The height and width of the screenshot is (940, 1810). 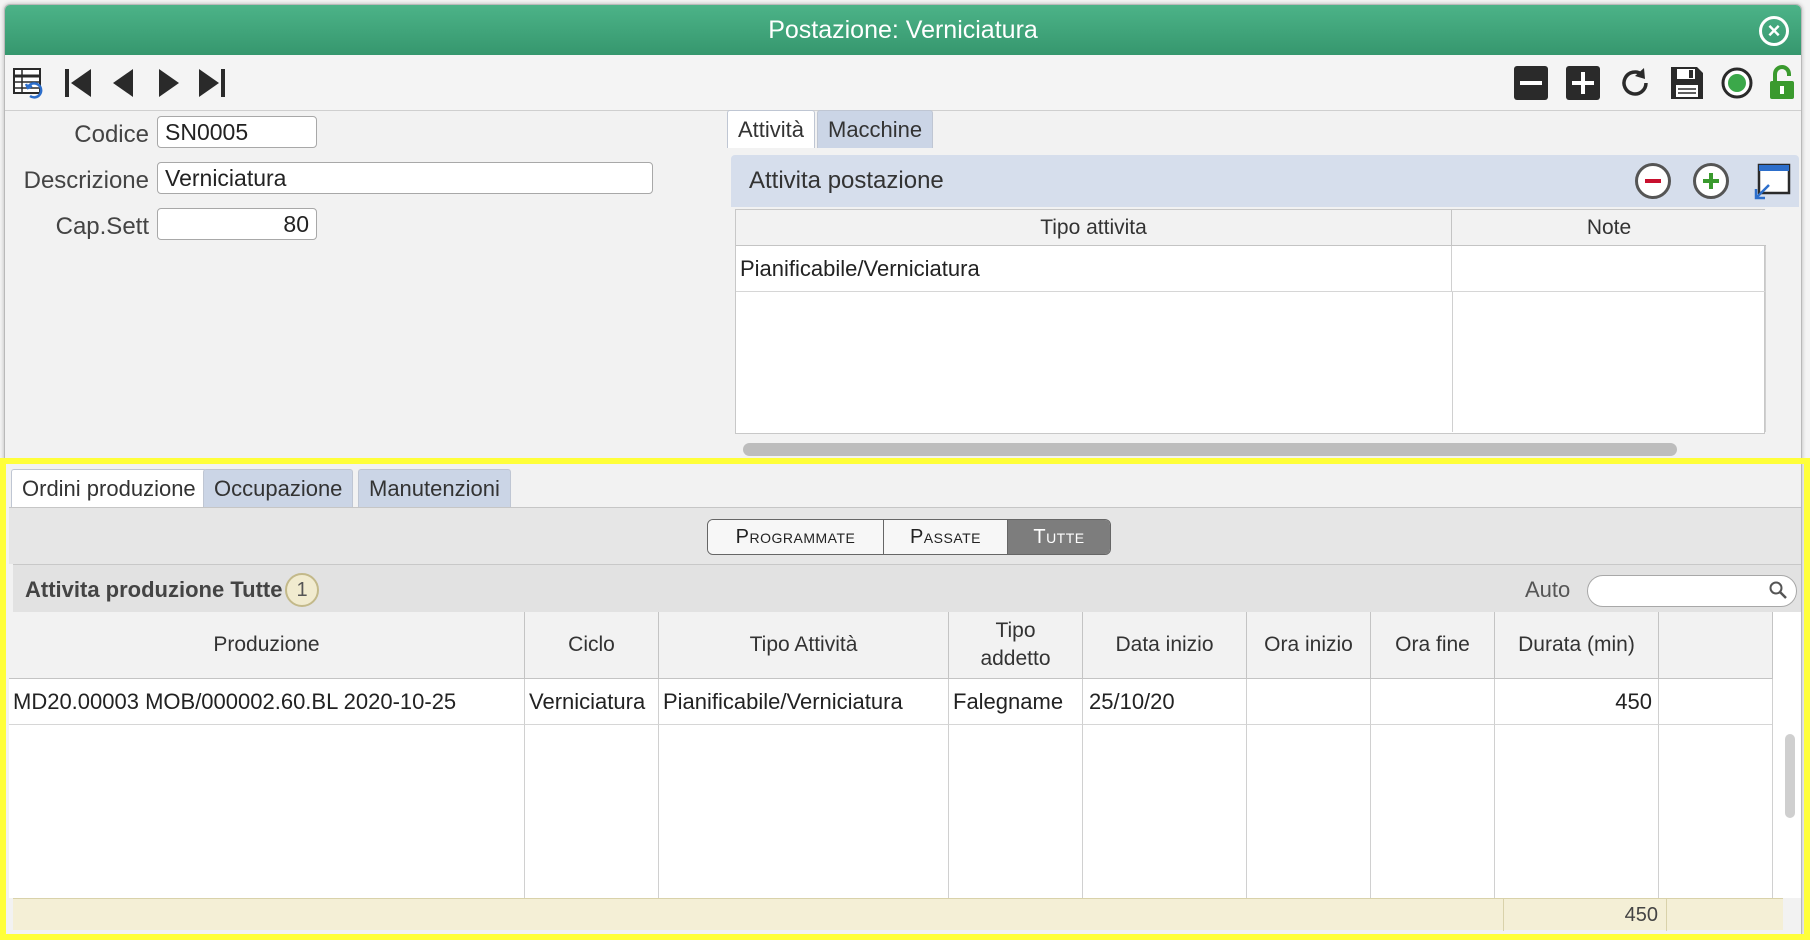 What do you see at coordinates (29, 83) in the screenshot?
I see `table-view-icon` at bounding box center [29, 83].